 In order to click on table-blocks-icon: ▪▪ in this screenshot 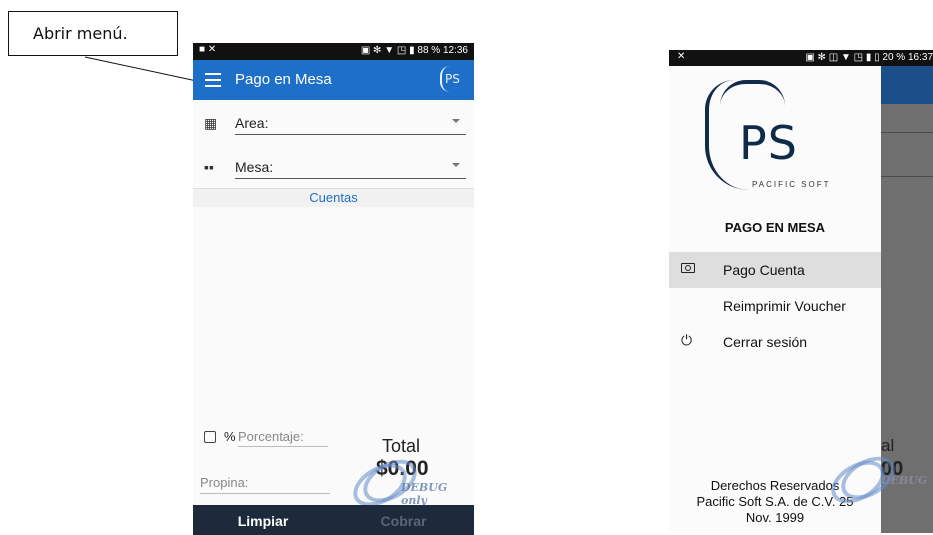, I will do `click(209, 167)`.